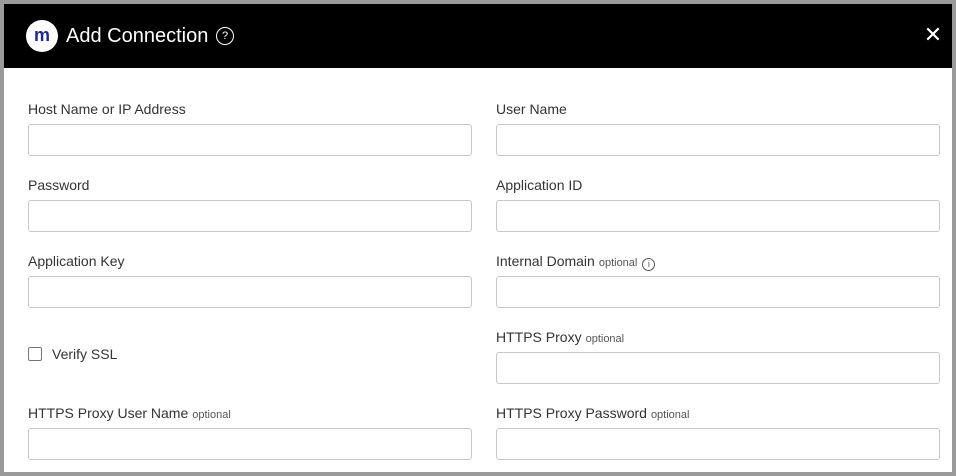  Describe the element at coordinates (718, 444) in the screenshot. I see `proxy-password-input` at that location.